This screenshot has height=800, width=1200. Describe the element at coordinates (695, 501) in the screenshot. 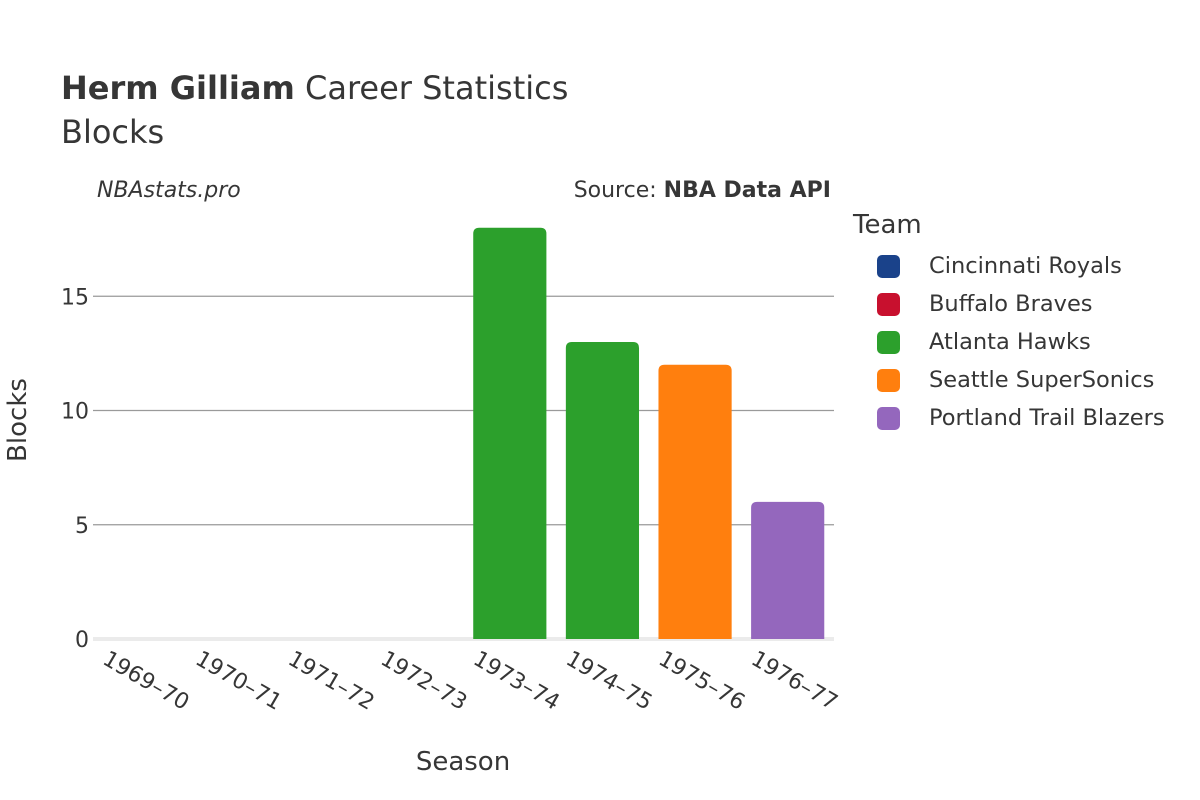

I see `bar-1975–76: Seattle SuperSonics 1975–76: 12` at that location.